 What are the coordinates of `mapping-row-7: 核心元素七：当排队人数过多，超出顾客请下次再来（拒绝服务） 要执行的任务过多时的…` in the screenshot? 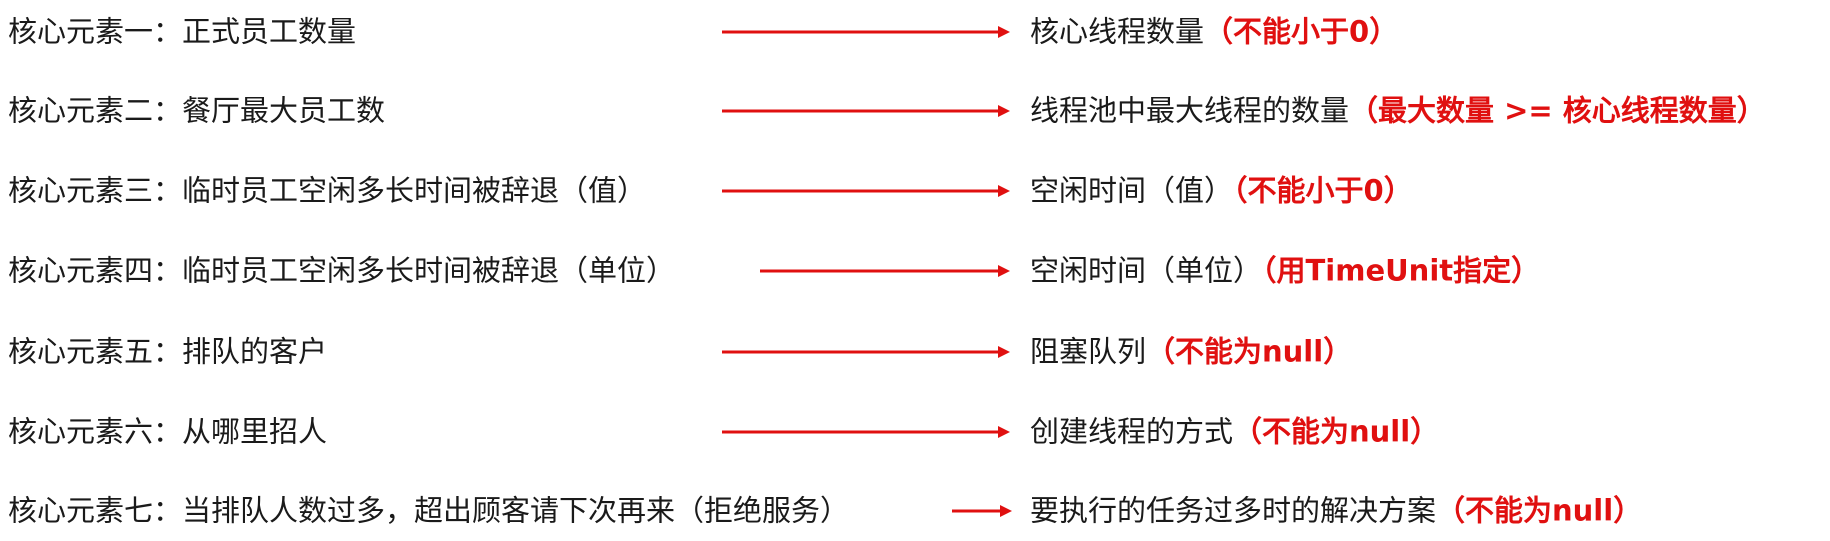 It's located at (915, 511).